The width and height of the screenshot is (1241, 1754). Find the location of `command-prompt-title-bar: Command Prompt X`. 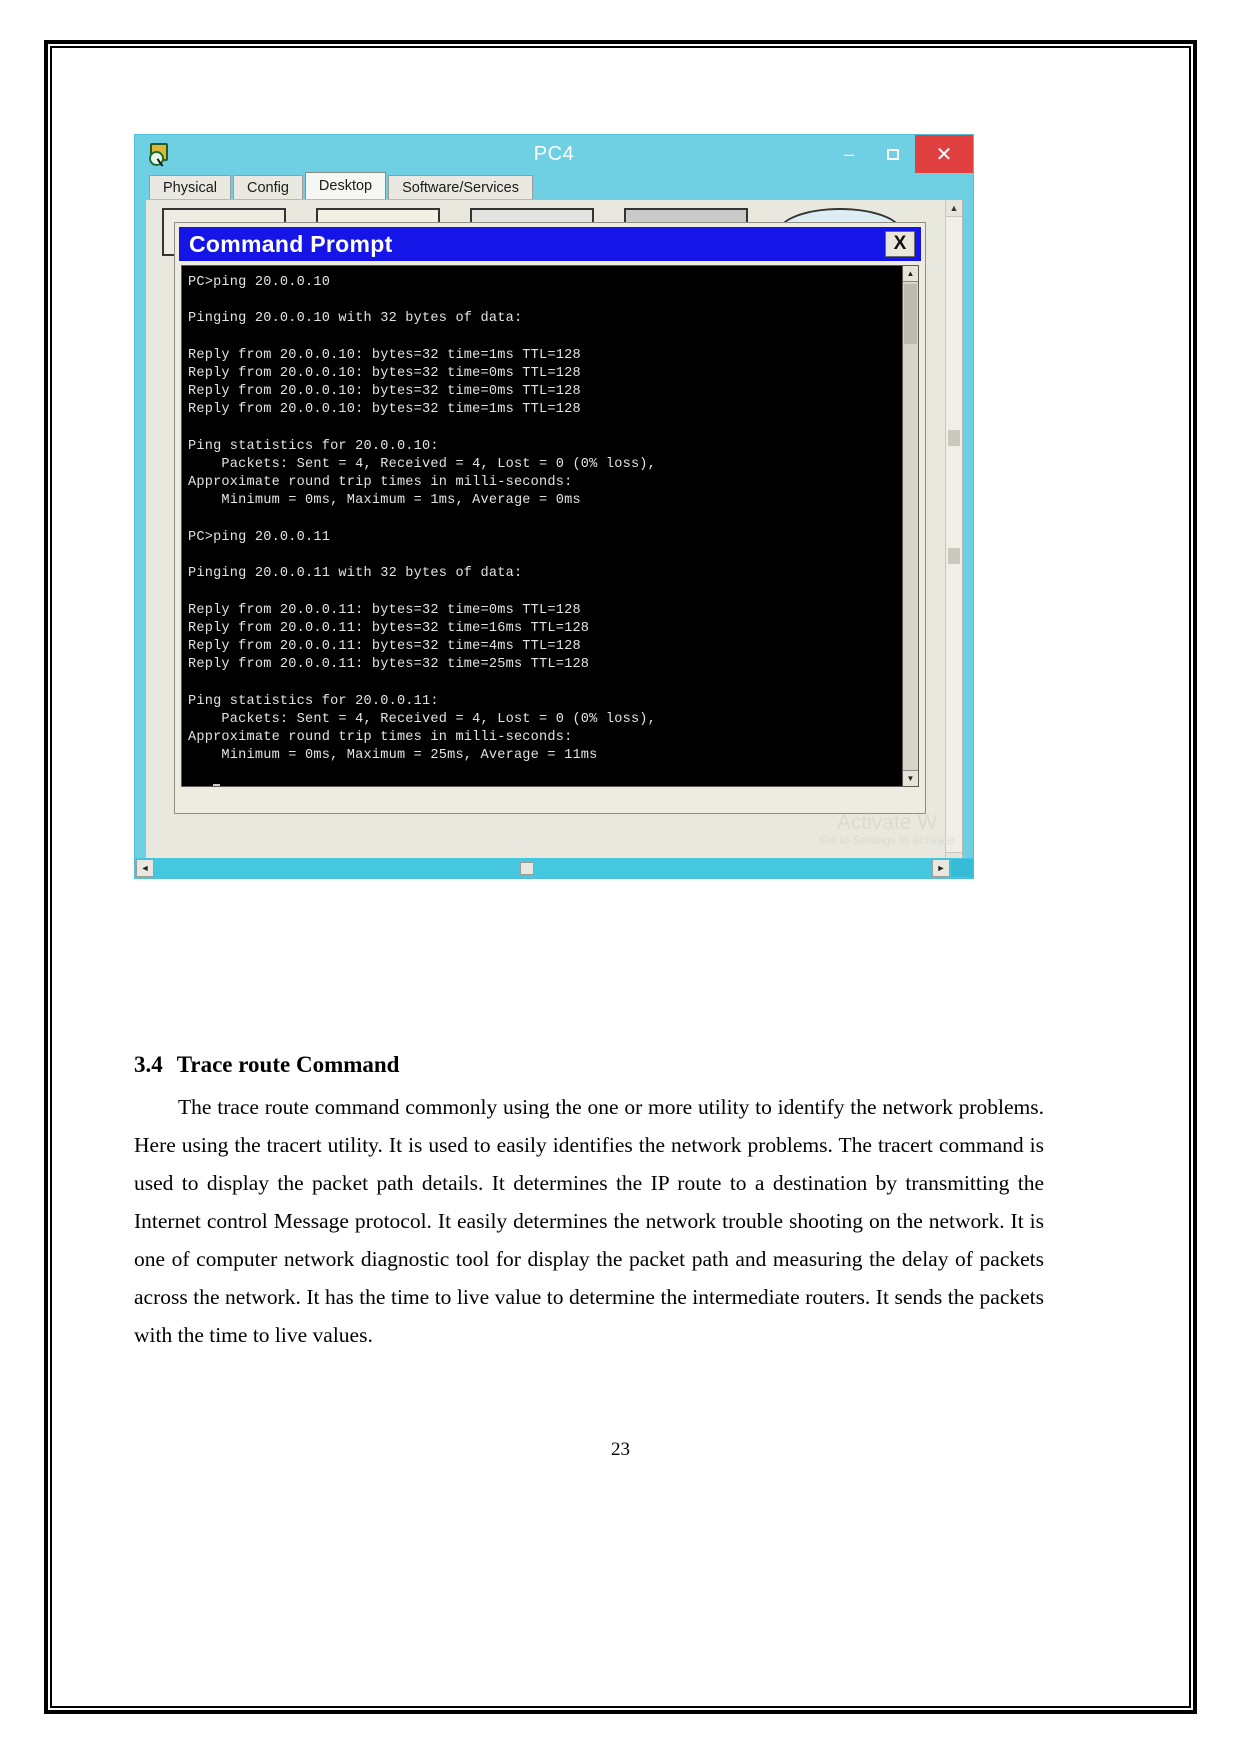

command-prompt-title-bar: Command Prompt X is located at coordinates (550, 244).